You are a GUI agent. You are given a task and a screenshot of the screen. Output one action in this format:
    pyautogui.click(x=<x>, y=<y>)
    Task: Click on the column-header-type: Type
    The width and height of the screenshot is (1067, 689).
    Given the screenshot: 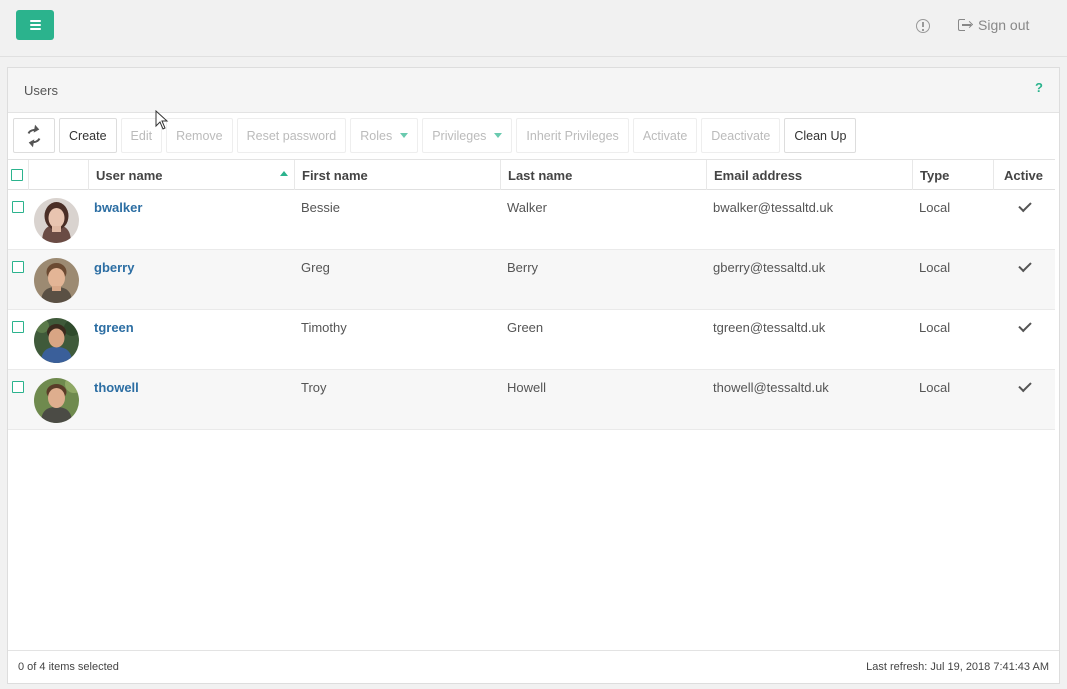 What is the action you would take?
    pyautogui.click(x=953, y=175)
    